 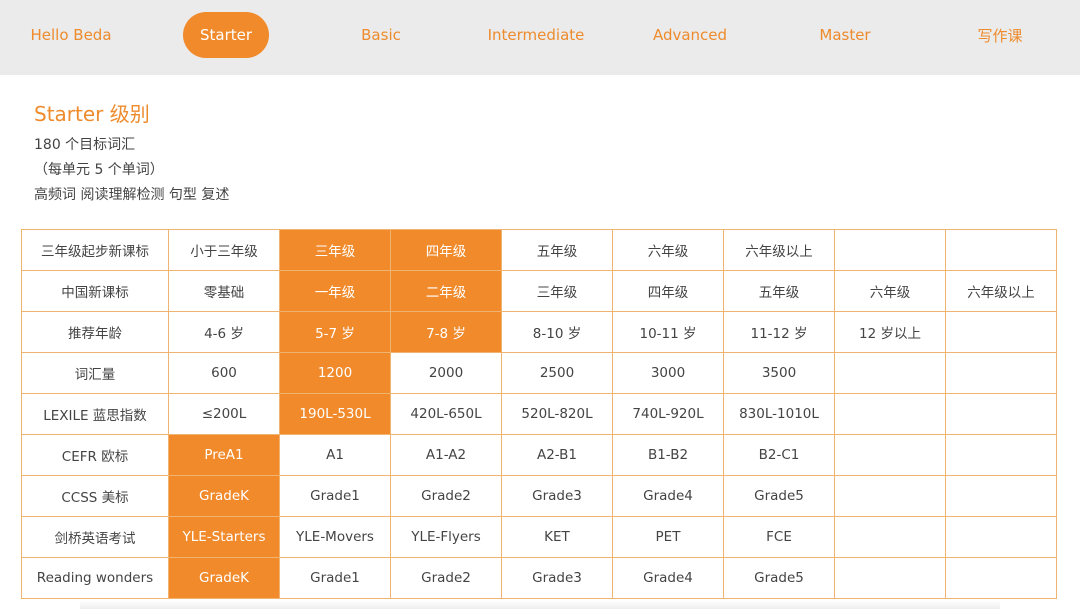 I want to click on table-cell: A1, so click(x=335, y=455).